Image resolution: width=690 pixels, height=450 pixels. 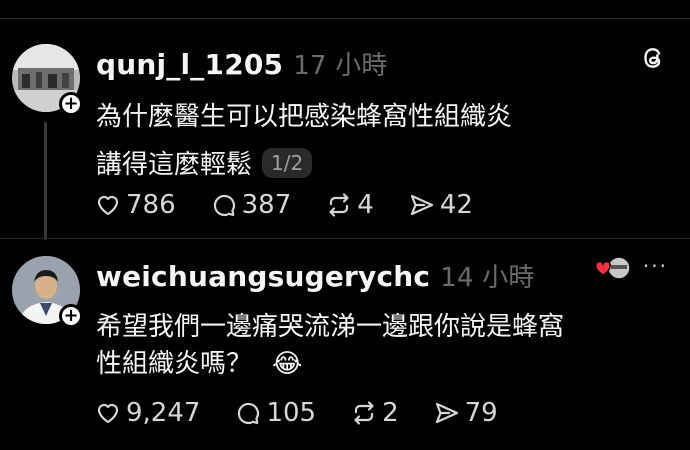 I want to click on post-actions: 9,247 105 2 79, so click(x=313, y=413).